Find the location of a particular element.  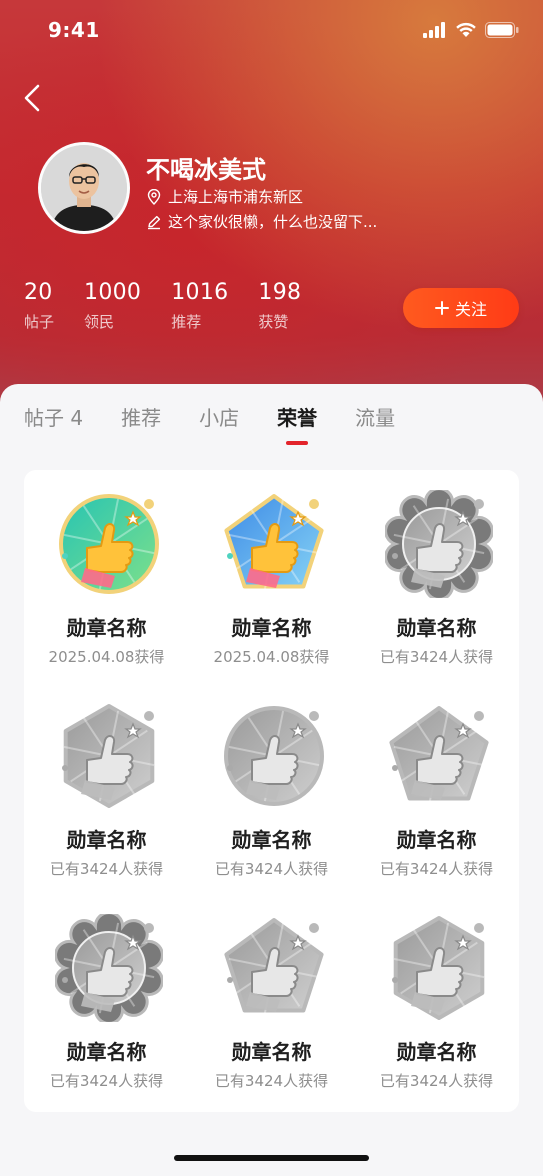

follow-label: 关注 is located at coordinates (470, 309).